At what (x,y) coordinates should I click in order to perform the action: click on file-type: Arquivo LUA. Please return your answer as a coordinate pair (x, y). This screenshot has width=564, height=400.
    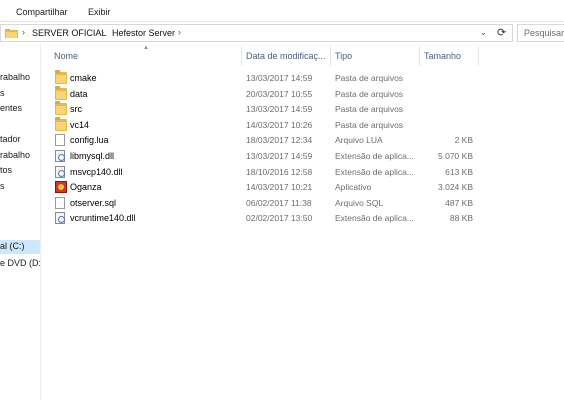
    Looking at the image, I should click on (359, 140).